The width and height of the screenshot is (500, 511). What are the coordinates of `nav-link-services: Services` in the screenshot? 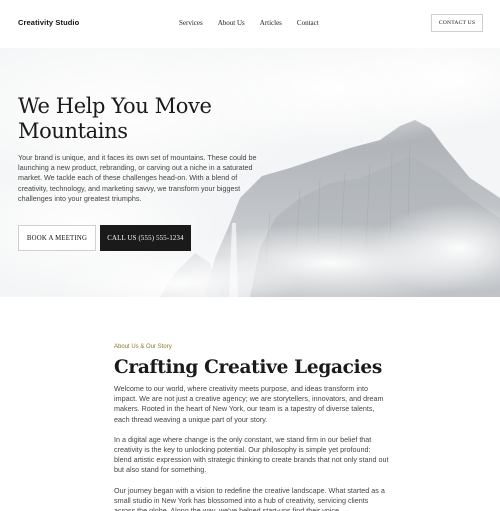 It's located at (191, 23).